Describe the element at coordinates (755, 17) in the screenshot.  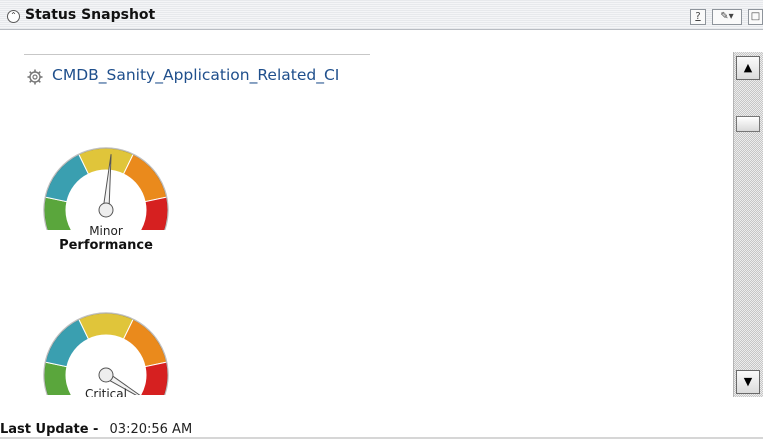
I see `maximize-button: □` at that location.